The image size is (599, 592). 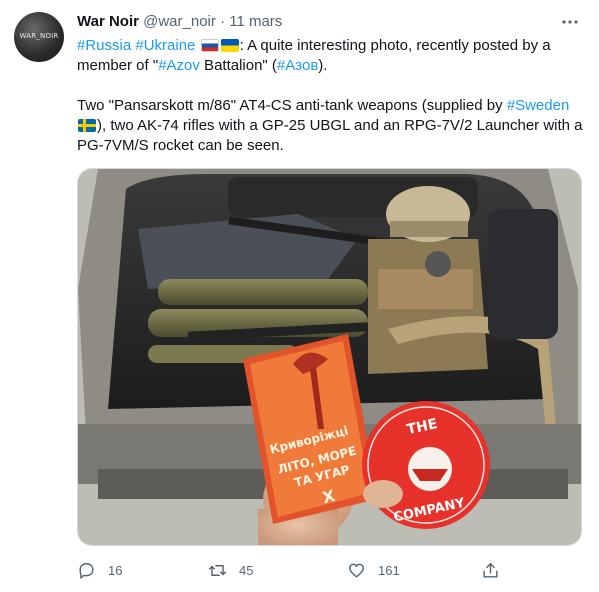 What do you see at coordinates (229, 45) in the screenshot?
I see `ukraine-flag-icon` at bounding box center [229, 45].